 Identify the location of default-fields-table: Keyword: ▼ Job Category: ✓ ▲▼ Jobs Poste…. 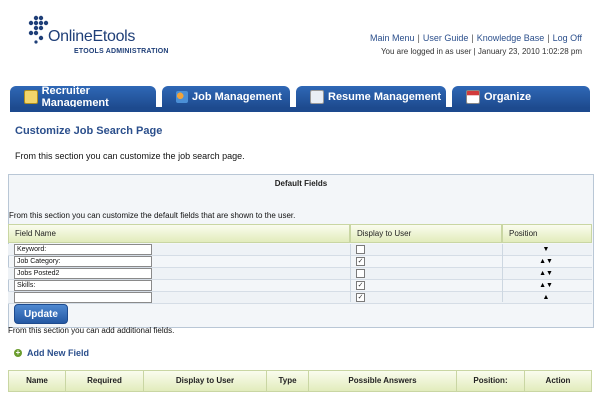
(300, 274).